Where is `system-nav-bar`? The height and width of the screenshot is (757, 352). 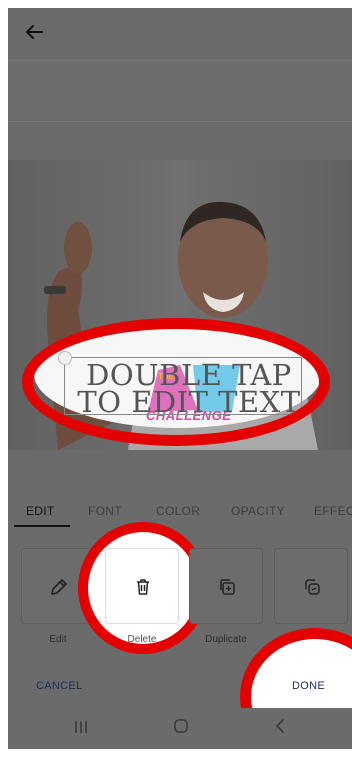 system-nav-bar is located at coordinates (180, 728).